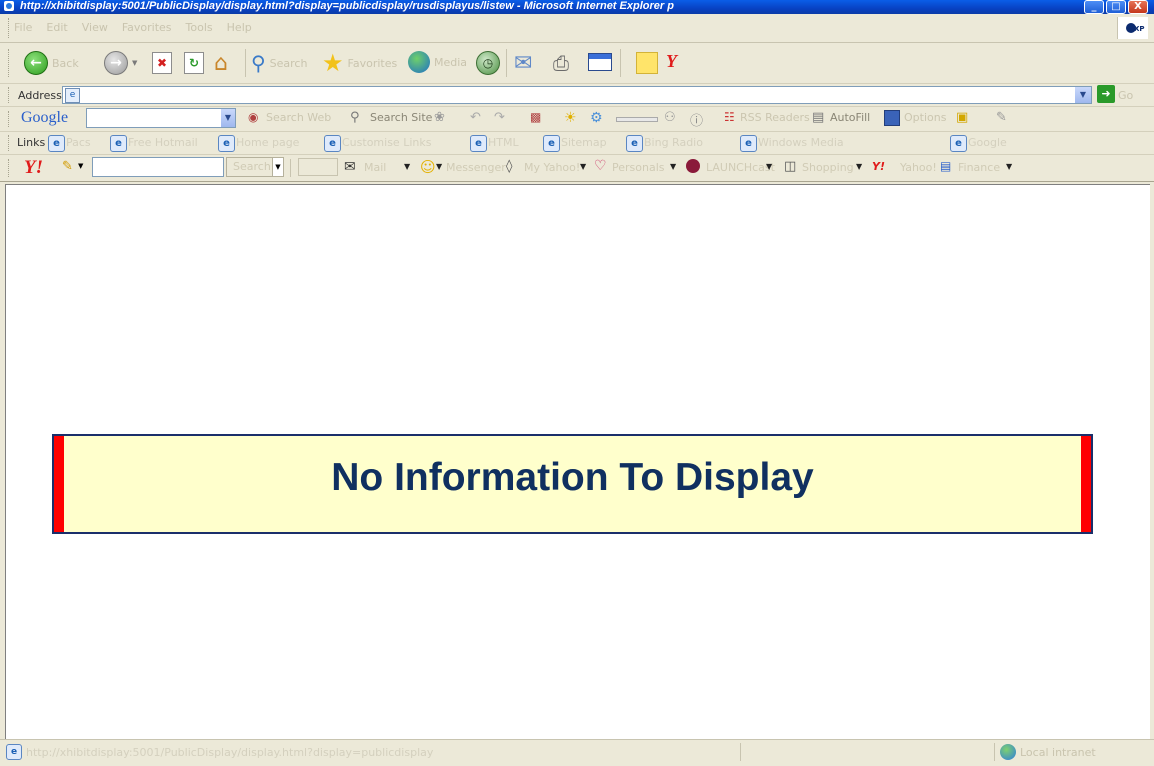  Describe the element at coordinates (584, 142) in the screenshot. I see `link-item: Sitemap` at that location.